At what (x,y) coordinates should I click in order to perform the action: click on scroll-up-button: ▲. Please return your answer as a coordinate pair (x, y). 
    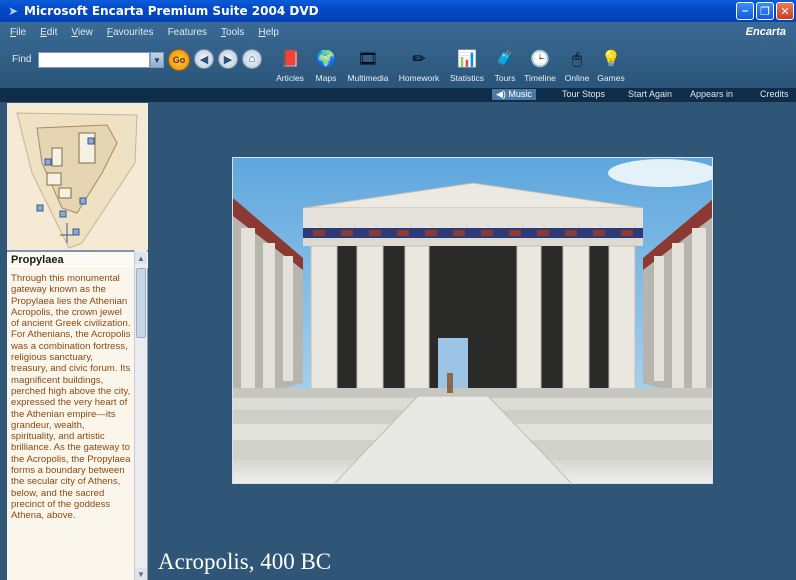
    Looking at the image, I should click on (141, 258).